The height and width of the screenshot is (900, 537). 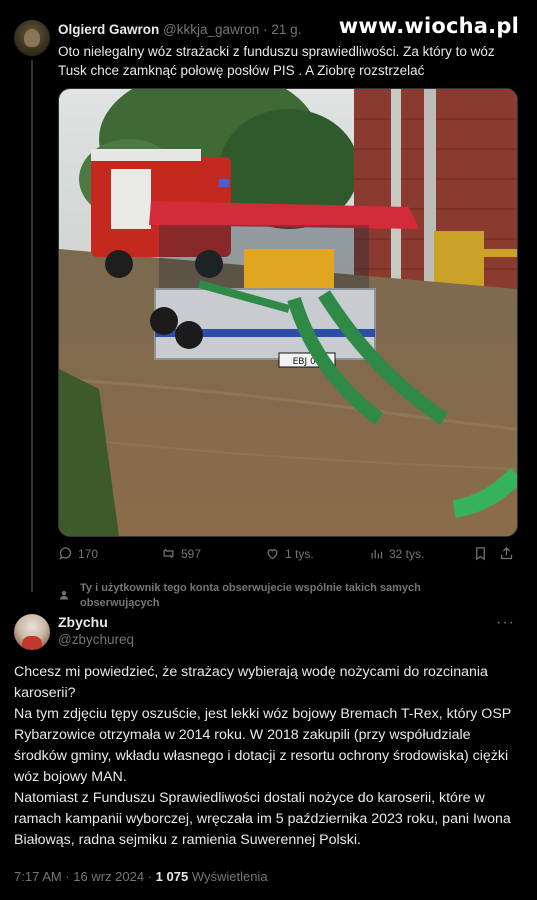 I want to click on more-options-button: ···, so click(x=505, y=623).